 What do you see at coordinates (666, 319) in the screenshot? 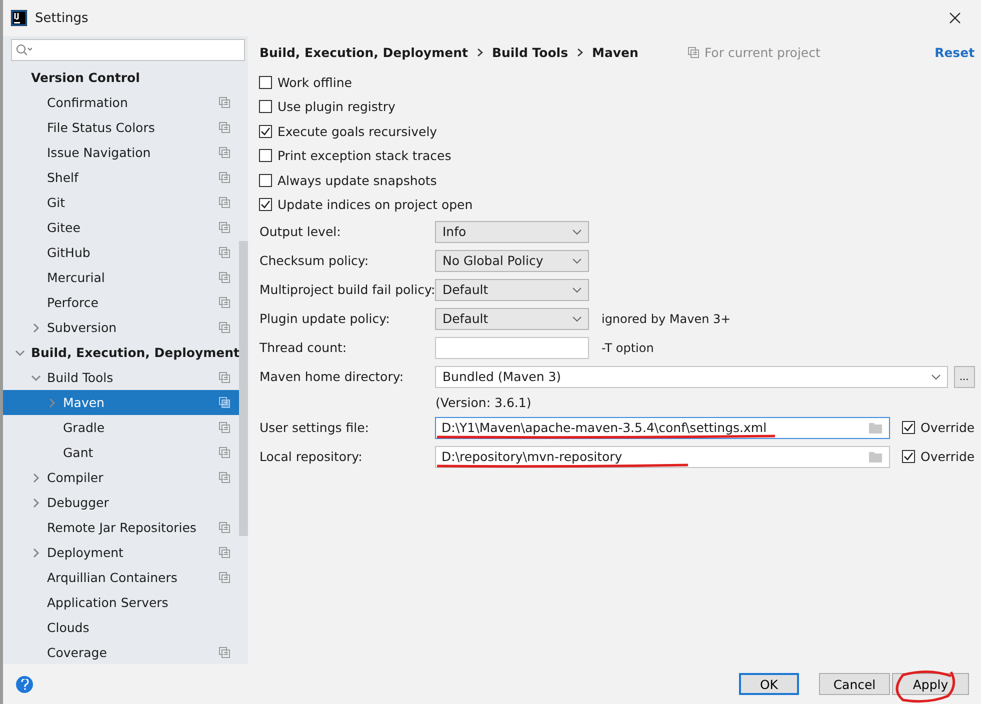
I see `hint-text: ignored by Maven 3+` at bounding box center [666, 319].